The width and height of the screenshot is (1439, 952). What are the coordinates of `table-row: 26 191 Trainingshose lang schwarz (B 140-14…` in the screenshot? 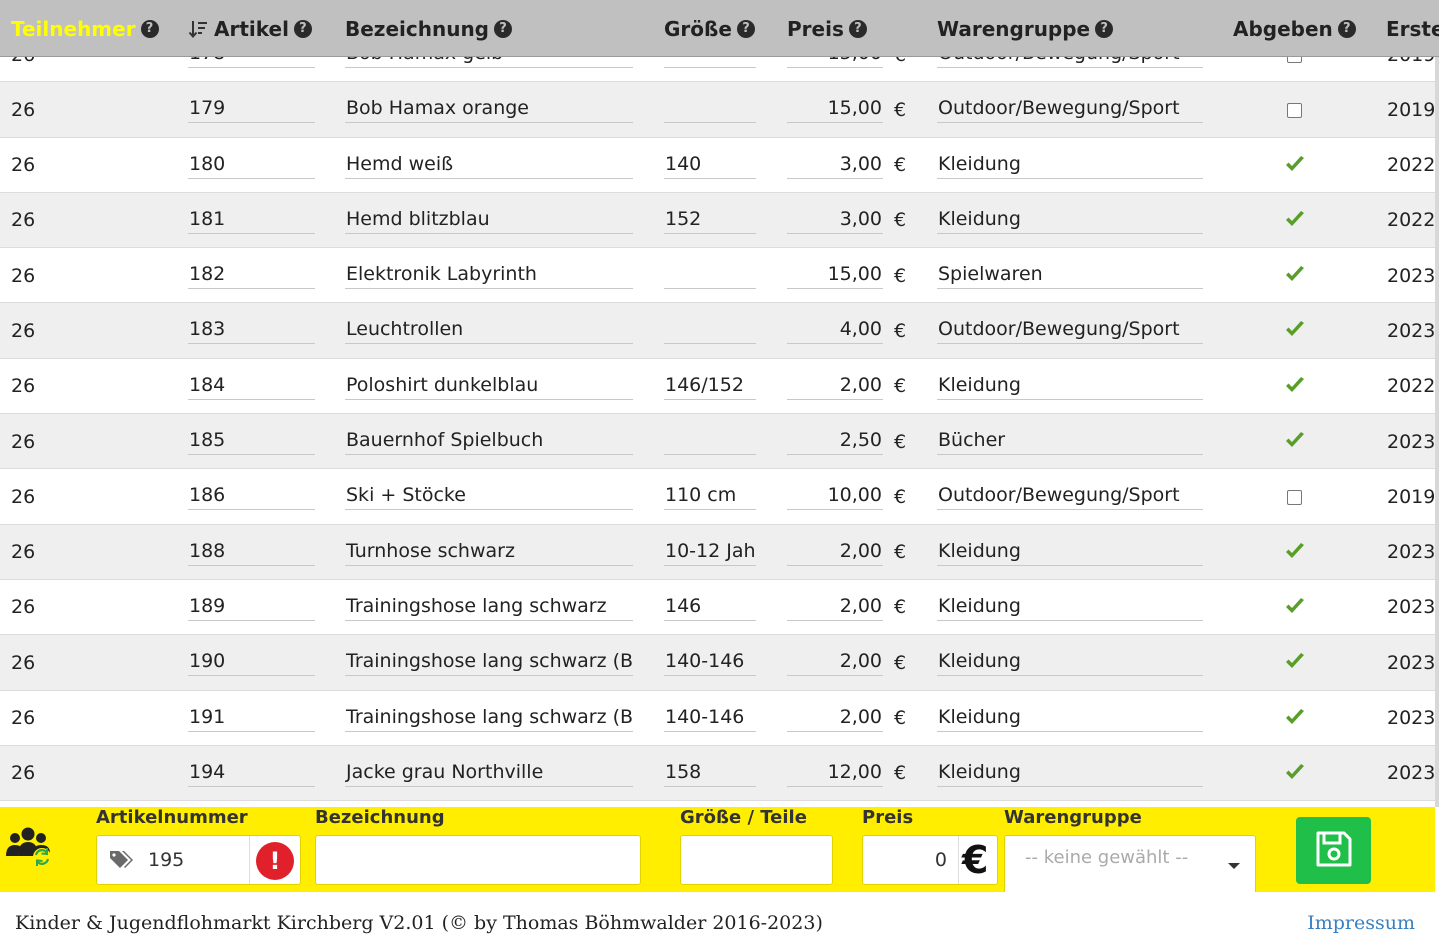 It's located at (717, 718).